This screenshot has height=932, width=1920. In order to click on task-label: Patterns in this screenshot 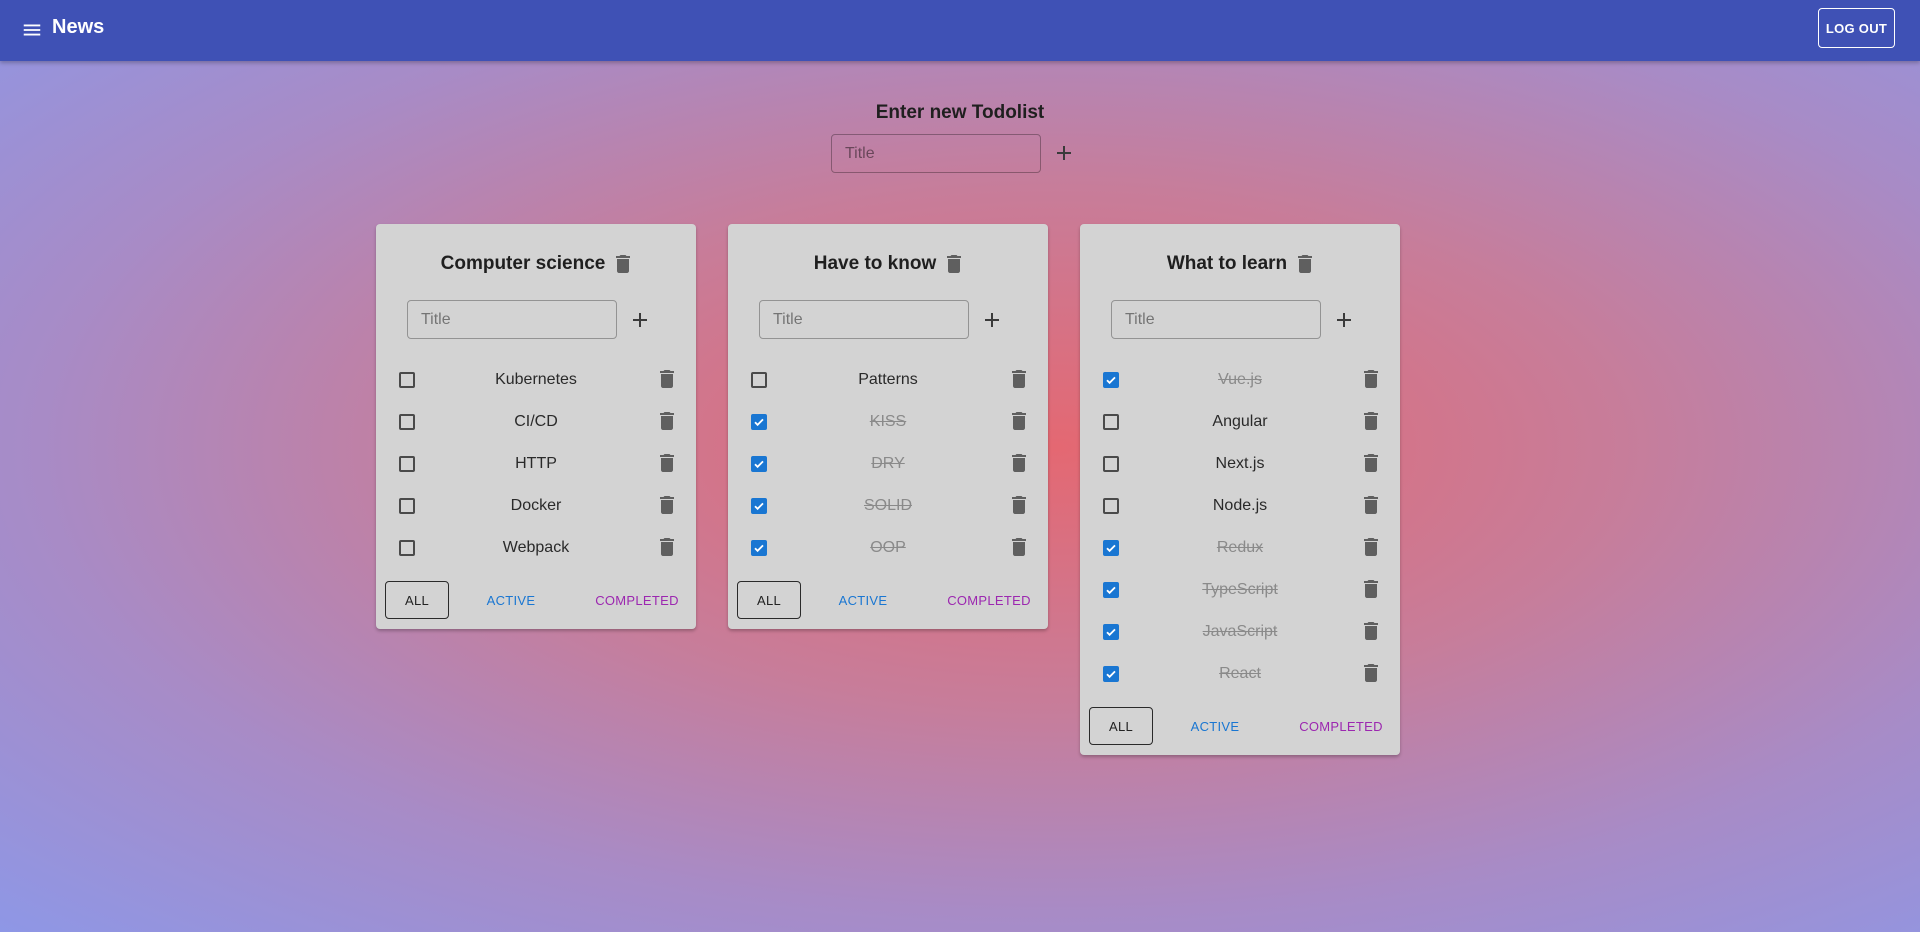, I will do `click(888, 380)`.